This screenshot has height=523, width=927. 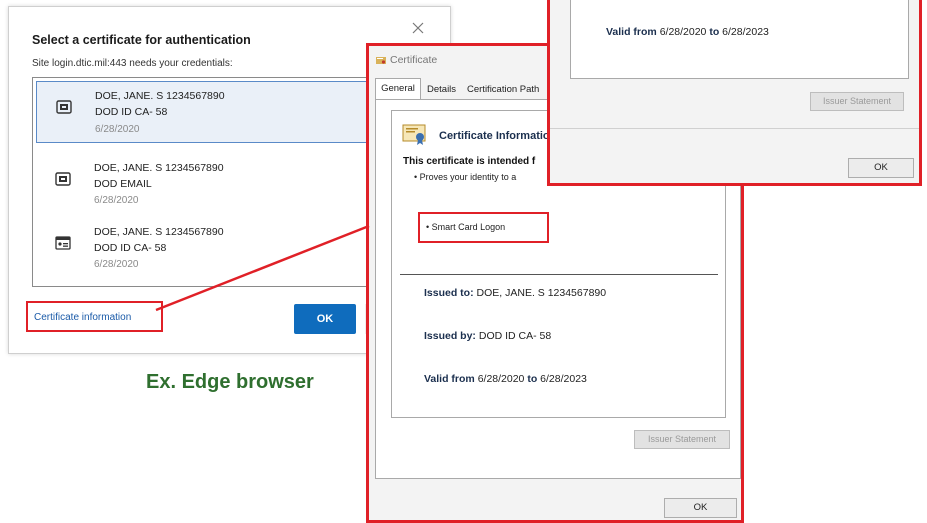 What do you see at coordinates (469, 161) in the screenshot?
I see `intended-purpose-heading: This certificate is intended f` at bounding box center [469, 161].